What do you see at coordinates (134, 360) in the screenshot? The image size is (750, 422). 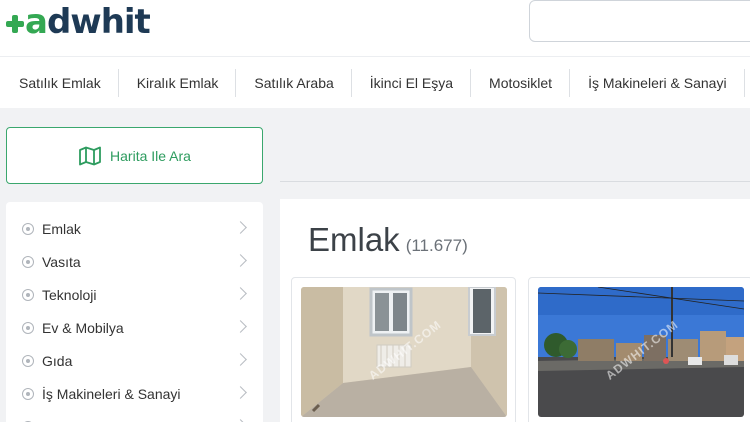 I see `sidebar-item-gida: Gıda` at bounding box center [134, 360].